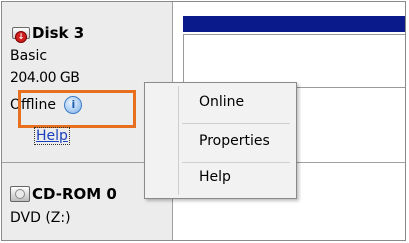 This screenshot has height=243, width=409. I want to click on cdrom-drive: DVD (Z:), so click(40, 218).